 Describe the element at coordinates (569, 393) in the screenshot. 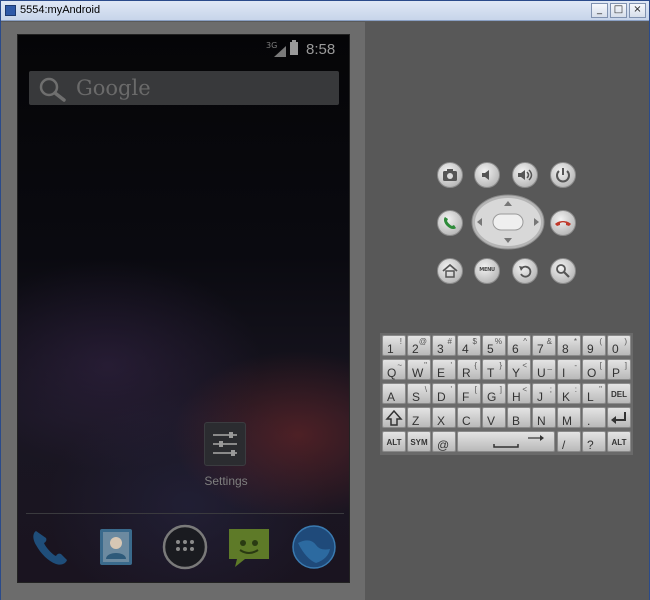

I see `key-k: K:` at that location.